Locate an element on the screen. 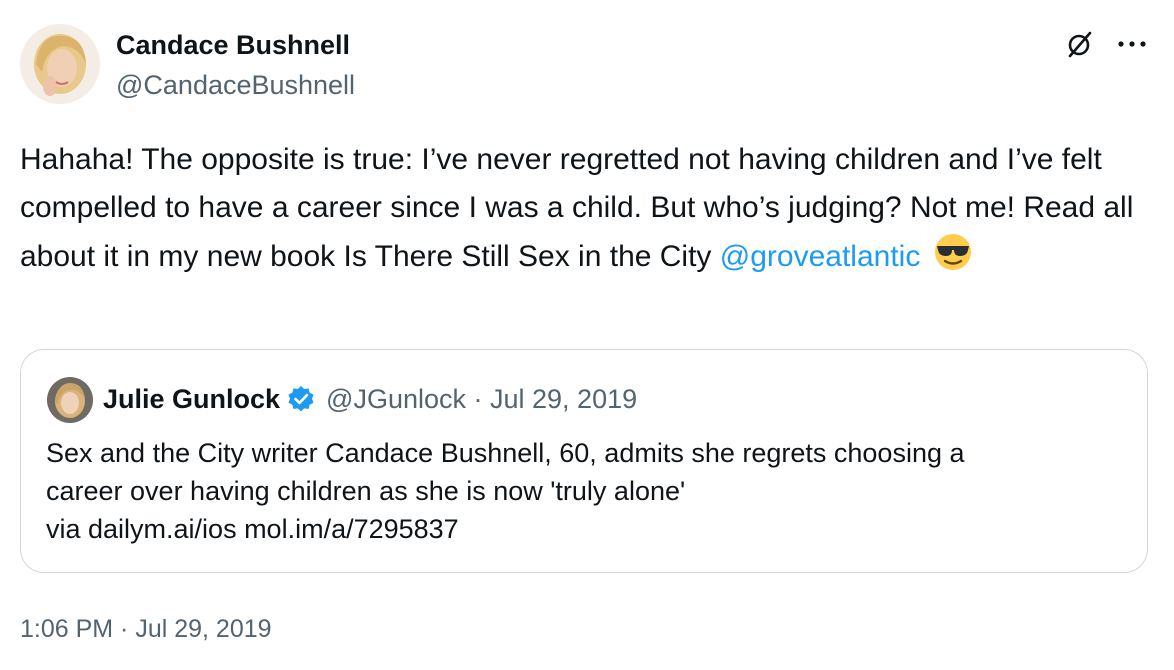 Image resolution: width=1174 pixels, height=670 pixels. tweet-timestamp: 1:06 PM · Jul 29, 2019 is located at coordinates (146, 629).